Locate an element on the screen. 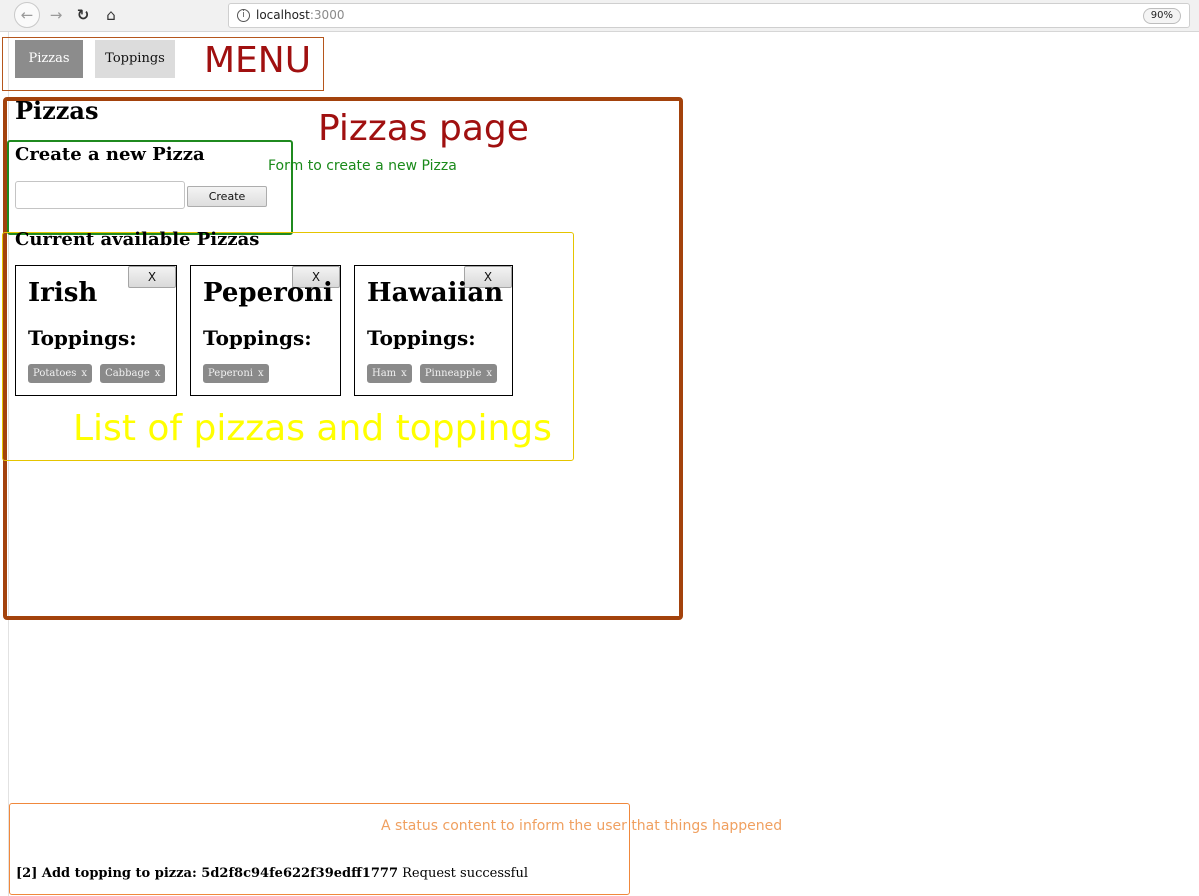  topping-chip-label: Peperoni is located at coordinates (230, 373).